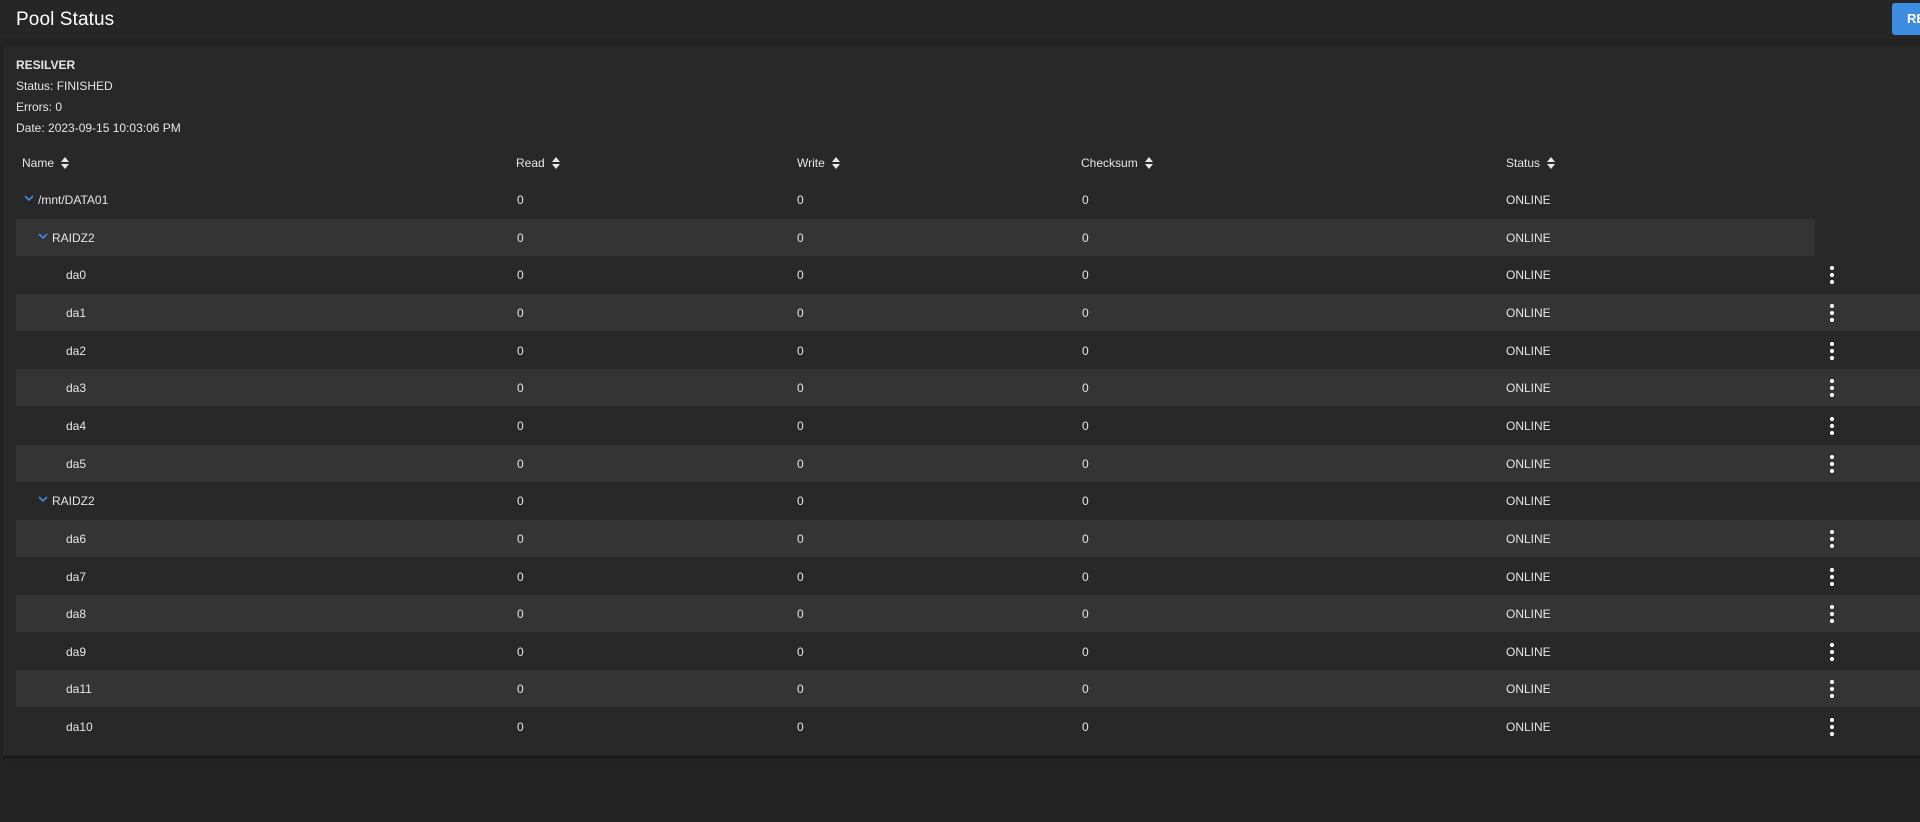 The image size is (1920, 822). What do you see at coordinates (76, 388) in the screenshot?
I see `row-name: da3` at bounding box center [76, 388].